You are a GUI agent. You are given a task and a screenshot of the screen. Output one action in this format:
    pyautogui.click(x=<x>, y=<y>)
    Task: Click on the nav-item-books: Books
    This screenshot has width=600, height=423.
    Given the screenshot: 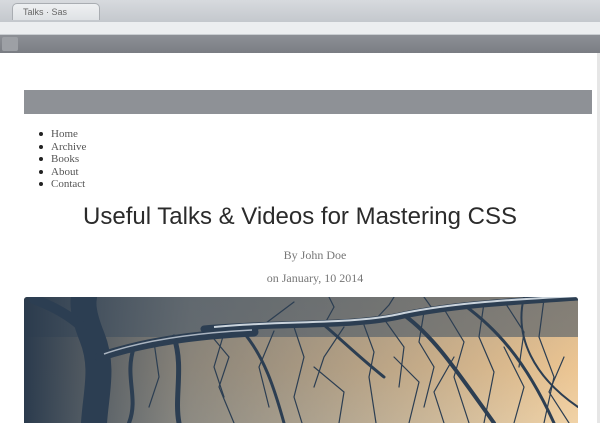 What is the action you would take?
    pyautogui.click(x=62, y=159)
    